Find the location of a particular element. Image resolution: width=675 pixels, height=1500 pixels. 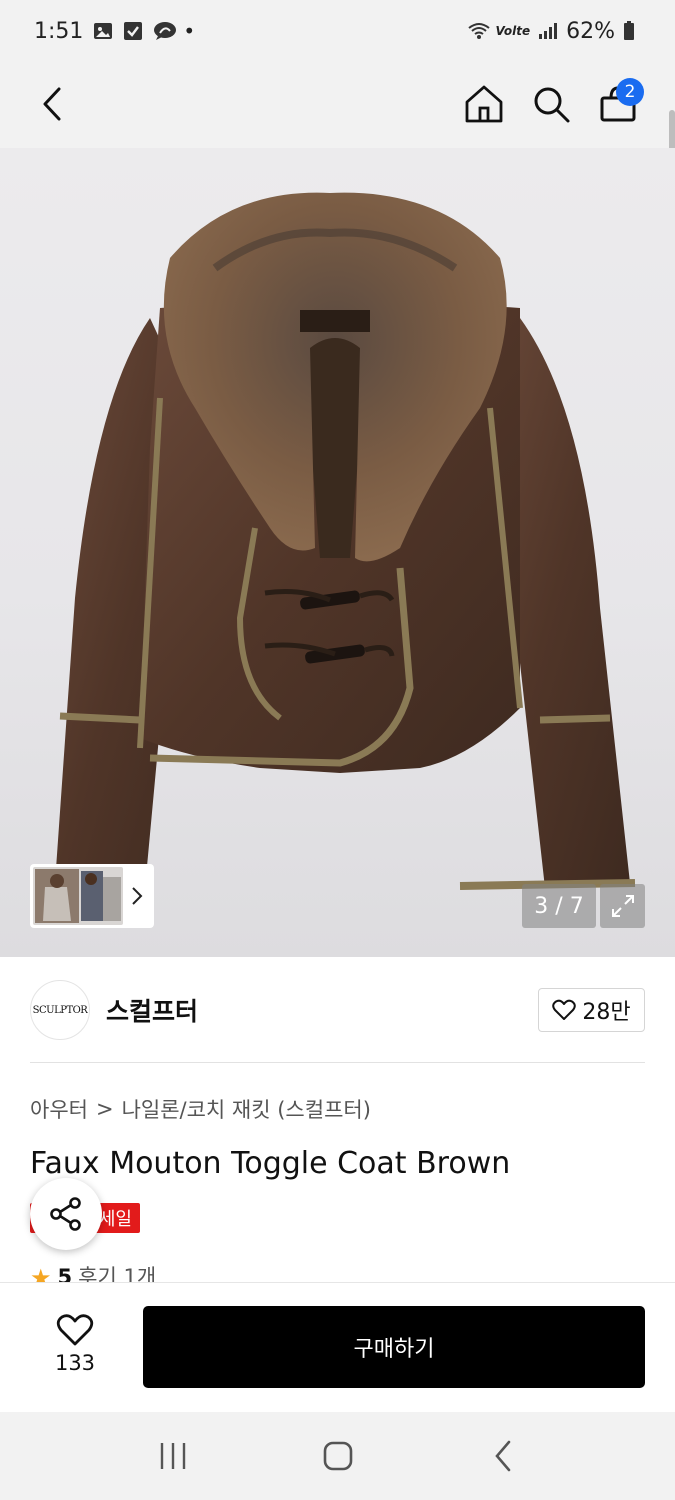

home-square-icon is located at coordinates (337, 1456).